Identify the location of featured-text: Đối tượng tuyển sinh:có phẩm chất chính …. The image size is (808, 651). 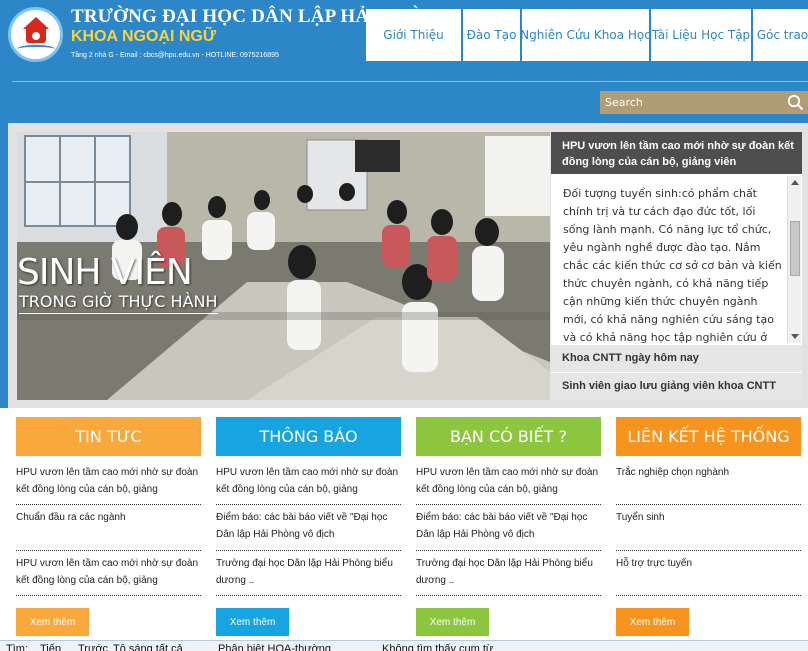
(672, 265).